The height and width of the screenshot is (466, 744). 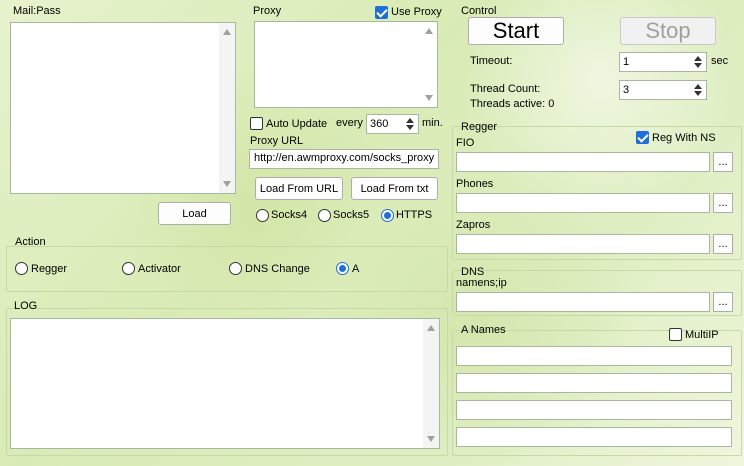 I want to click on stop-button: Stop, so click(x=668, y=31).